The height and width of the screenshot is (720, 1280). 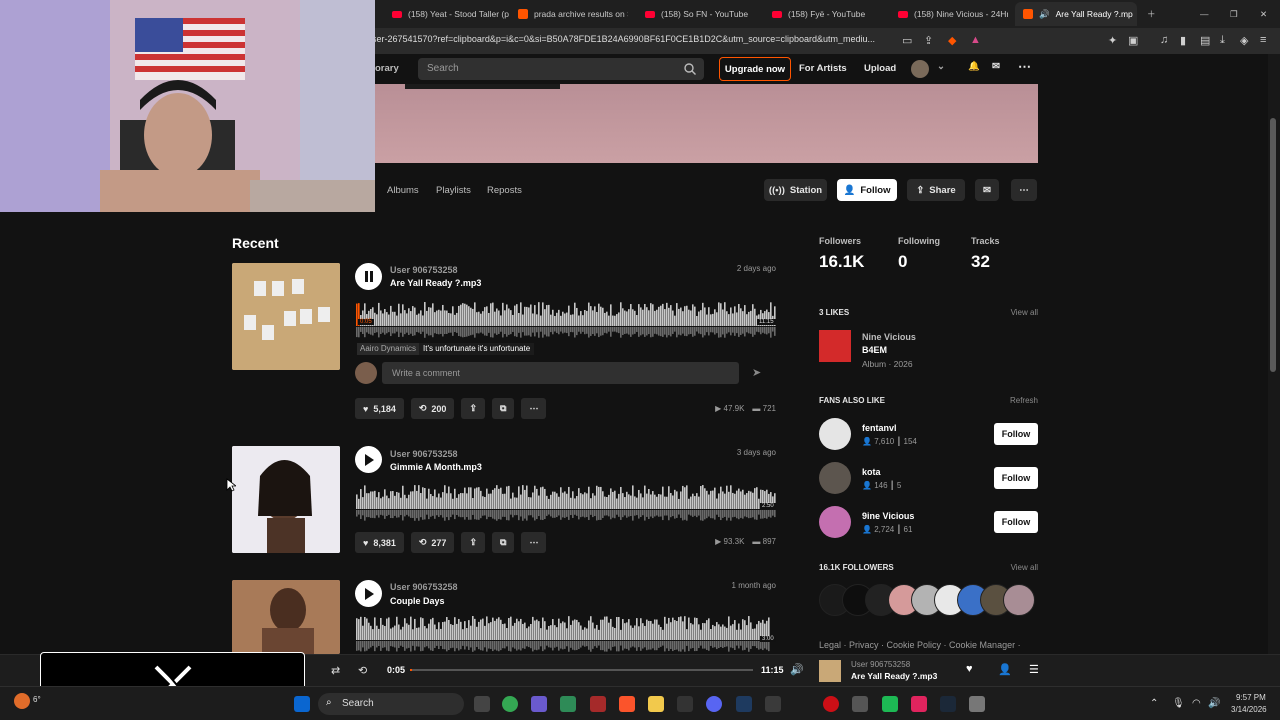 I want to click on app2-icon, so click(x=919, y=704).